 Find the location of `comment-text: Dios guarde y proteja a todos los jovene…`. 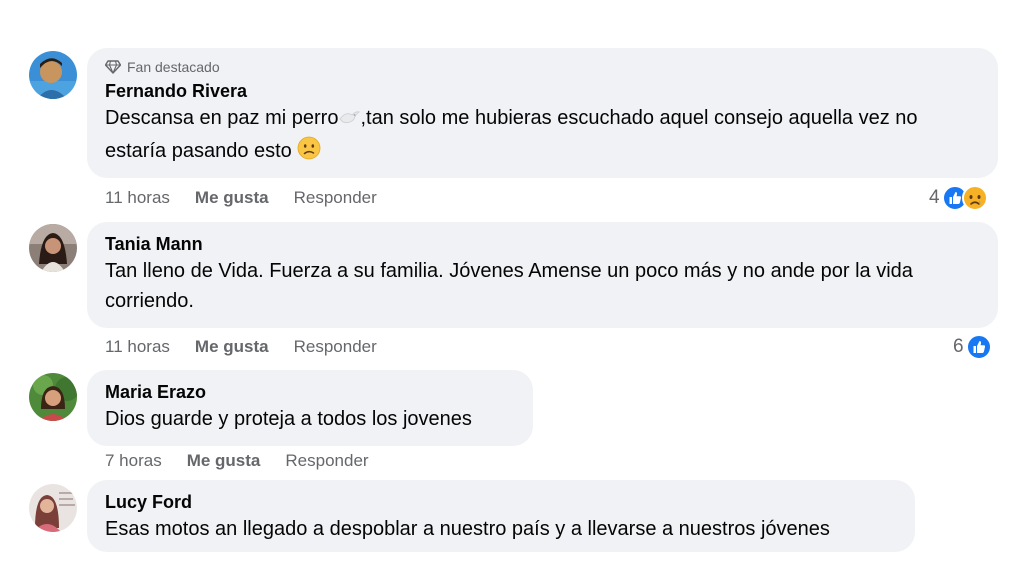

comment-text: Dios guarde y proteja a todos los jovene… is located at coordinates (288, 419).